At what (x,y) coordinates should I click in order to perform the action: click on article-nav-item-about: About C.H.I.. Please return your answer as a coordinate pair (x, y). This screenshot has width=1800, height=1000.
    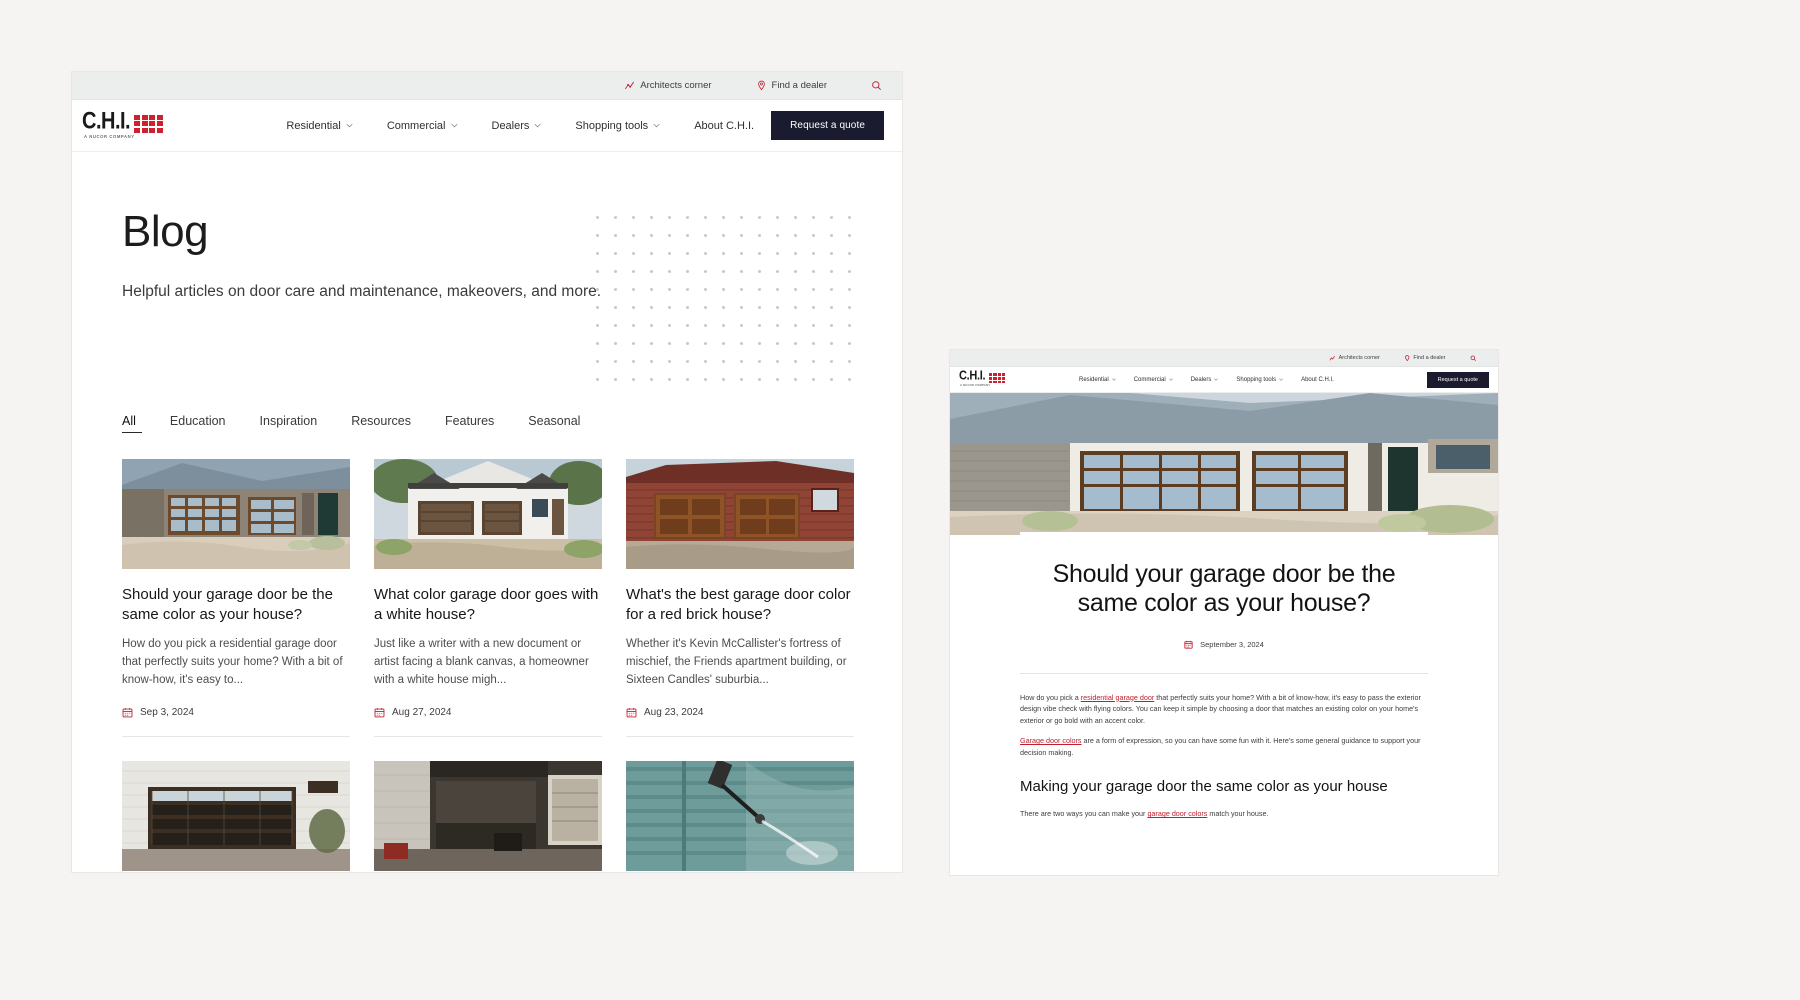
    Looking at the image, I should click on (1317, 380).